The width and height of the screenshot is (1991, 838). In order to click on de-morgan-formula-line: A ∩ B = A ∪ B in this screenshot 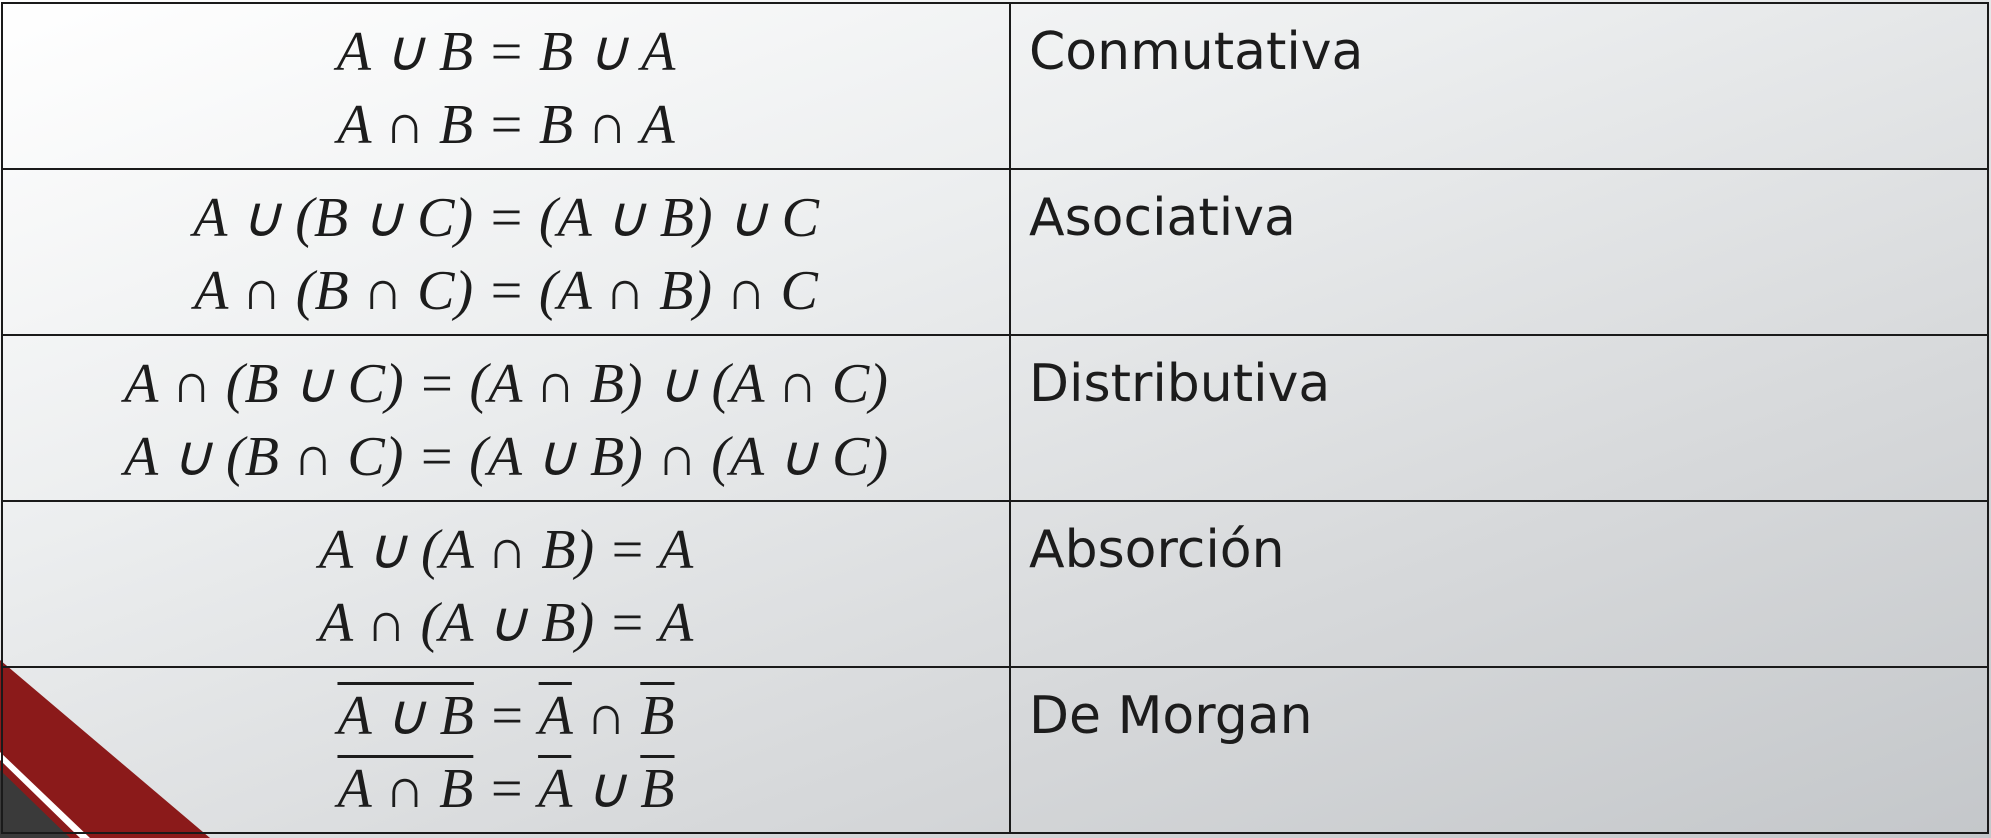, I will do `click(506, 789)`.